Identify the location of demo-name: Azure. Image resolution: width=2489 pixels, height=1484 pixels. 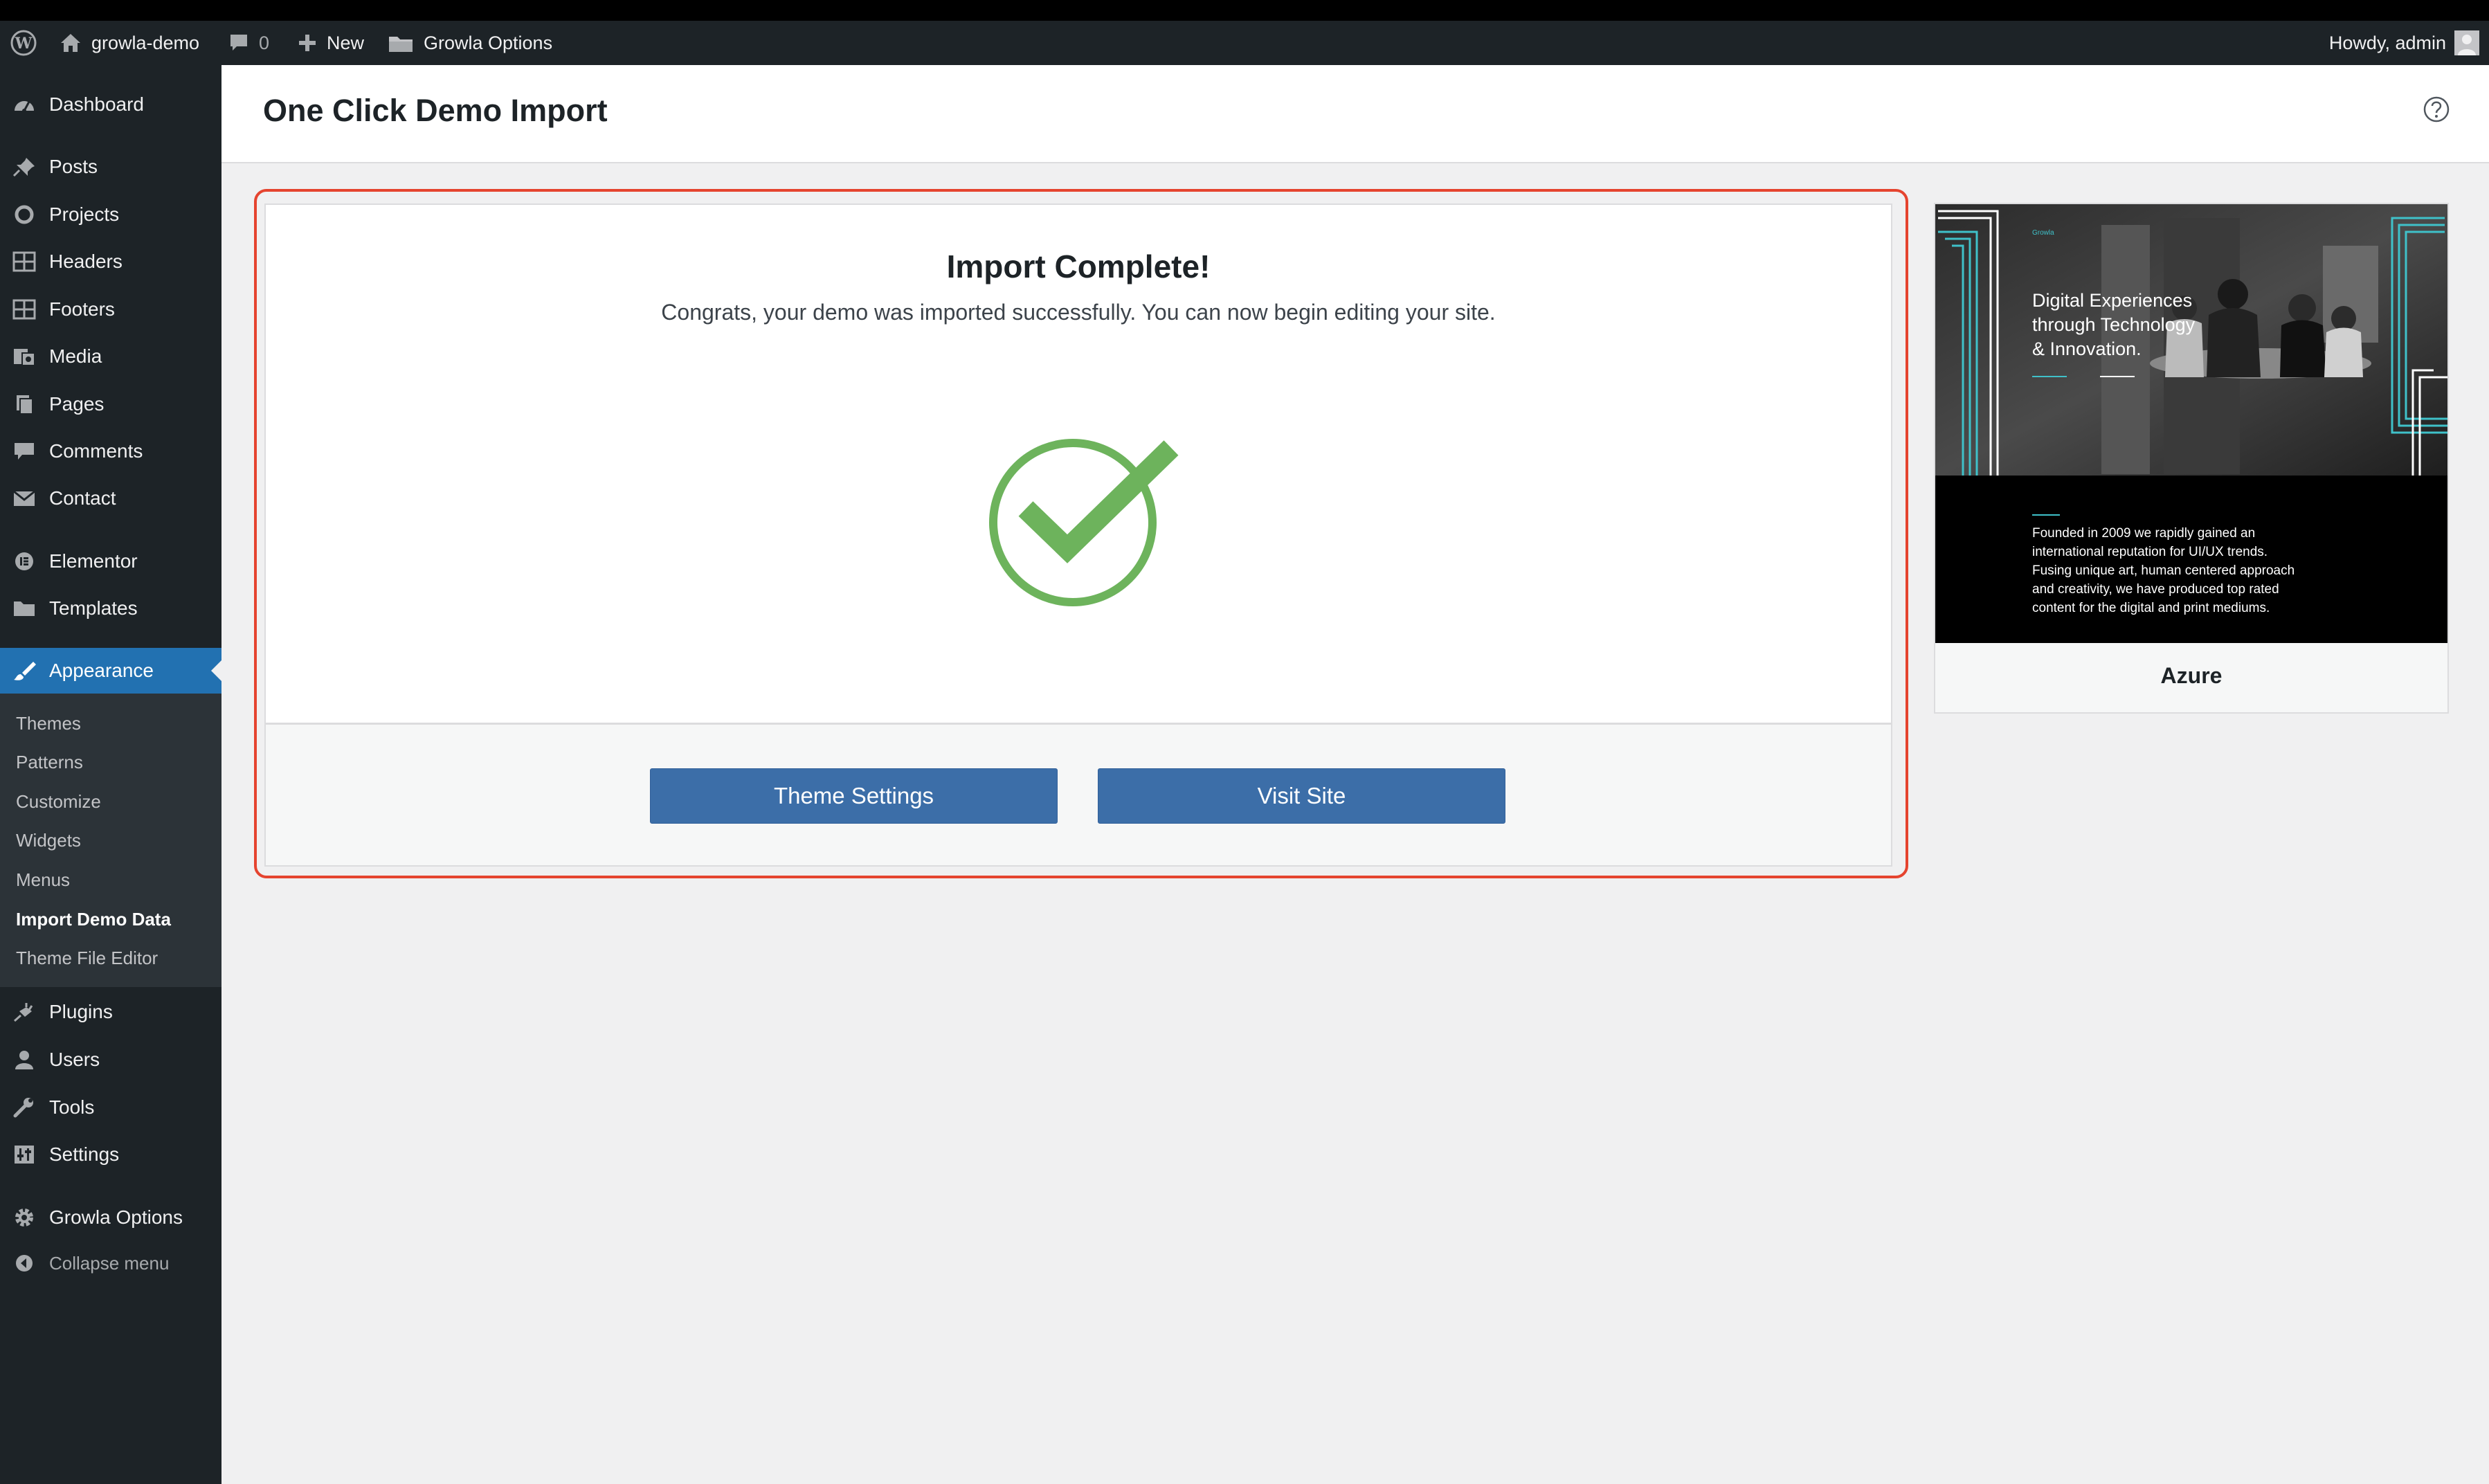
(2191, 675).